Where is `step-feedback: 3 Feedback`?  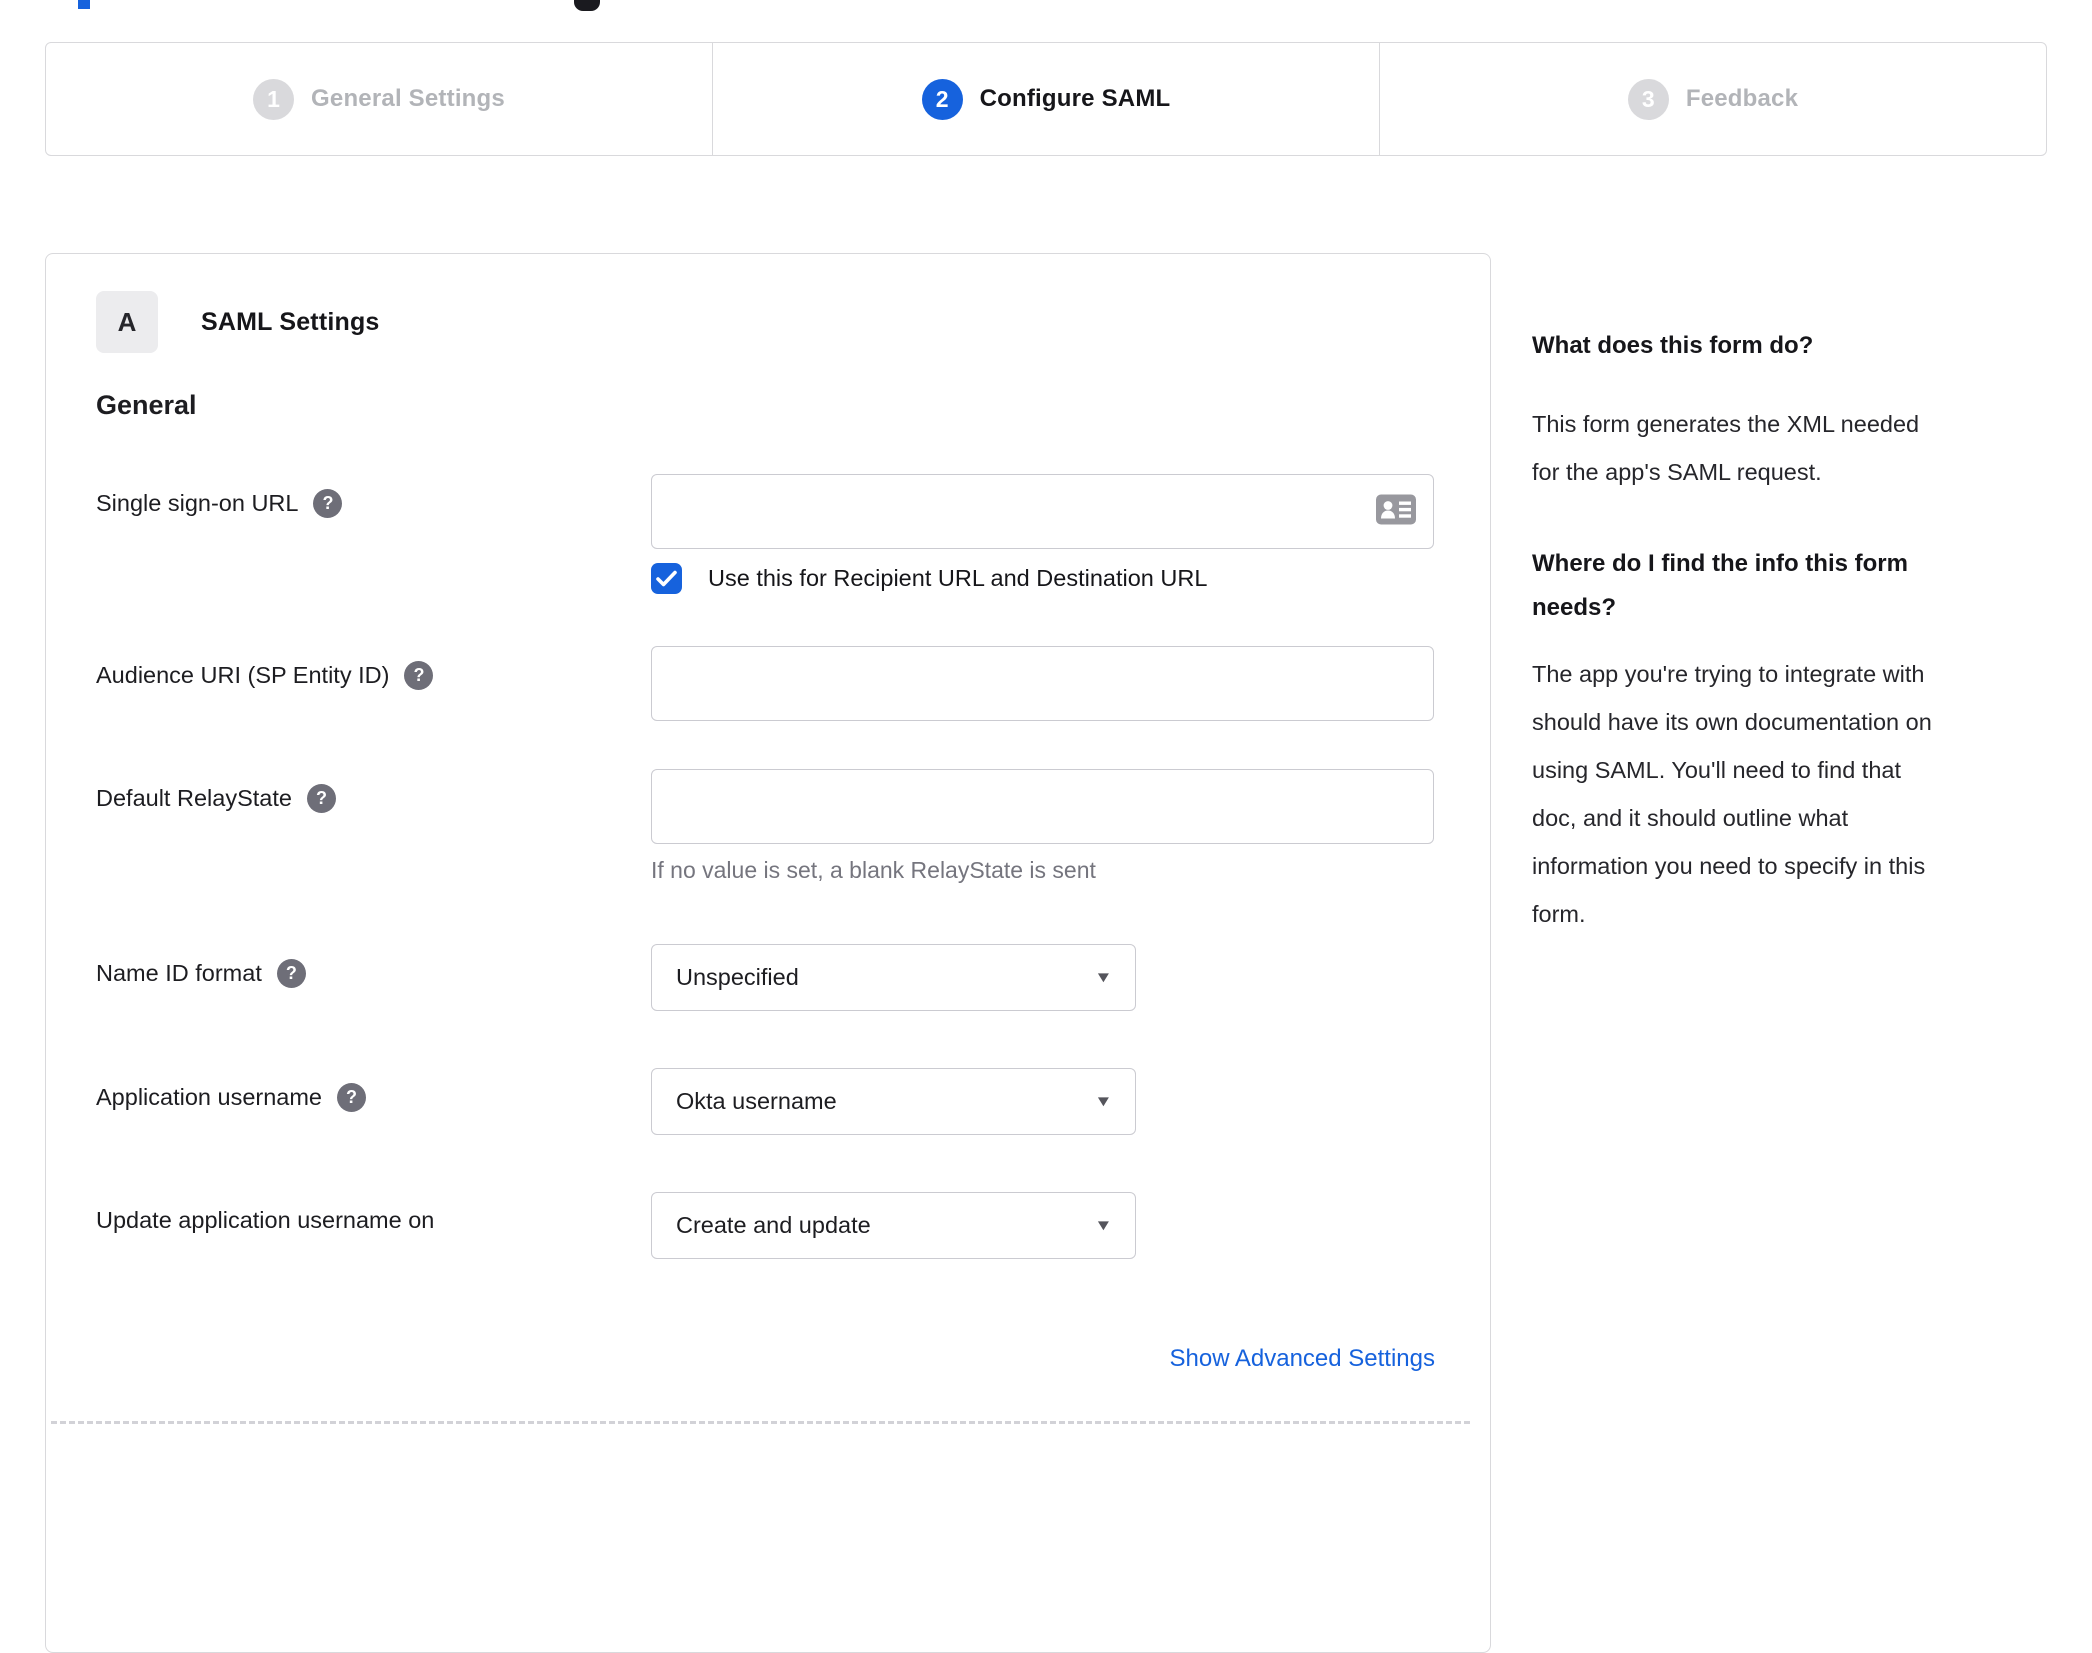
step-feedback: 3 Feedback is located at coordinates (1712, 99).